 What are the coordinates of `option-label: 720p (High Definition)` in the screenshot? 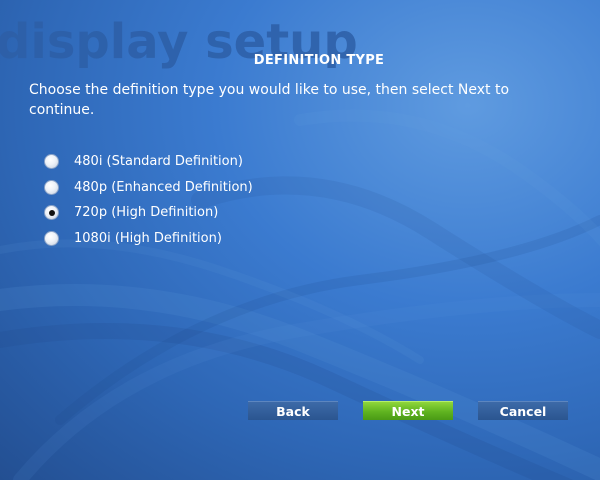 It's located at (146, 213).